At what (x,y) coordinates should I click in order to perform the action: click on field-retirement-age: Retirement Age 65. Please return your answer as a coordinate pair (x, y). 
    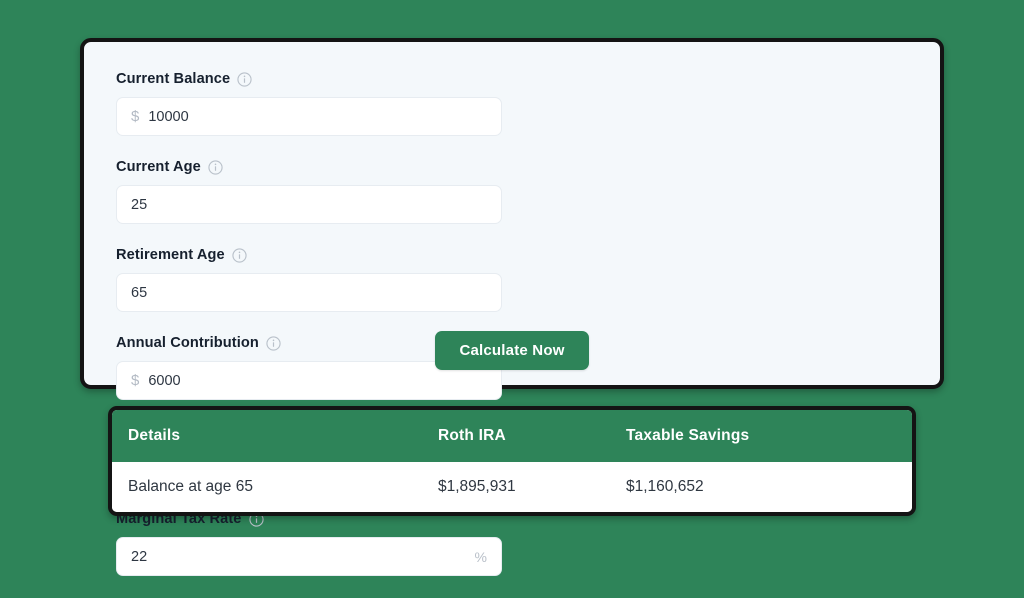
    Looking at the image, I should click on (309, 279).